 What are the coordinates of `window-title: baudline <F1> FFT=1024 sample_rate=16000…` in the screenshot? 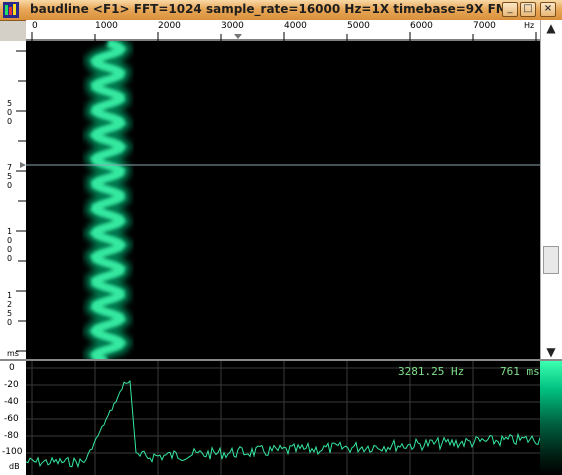 It's located at (269, 9).